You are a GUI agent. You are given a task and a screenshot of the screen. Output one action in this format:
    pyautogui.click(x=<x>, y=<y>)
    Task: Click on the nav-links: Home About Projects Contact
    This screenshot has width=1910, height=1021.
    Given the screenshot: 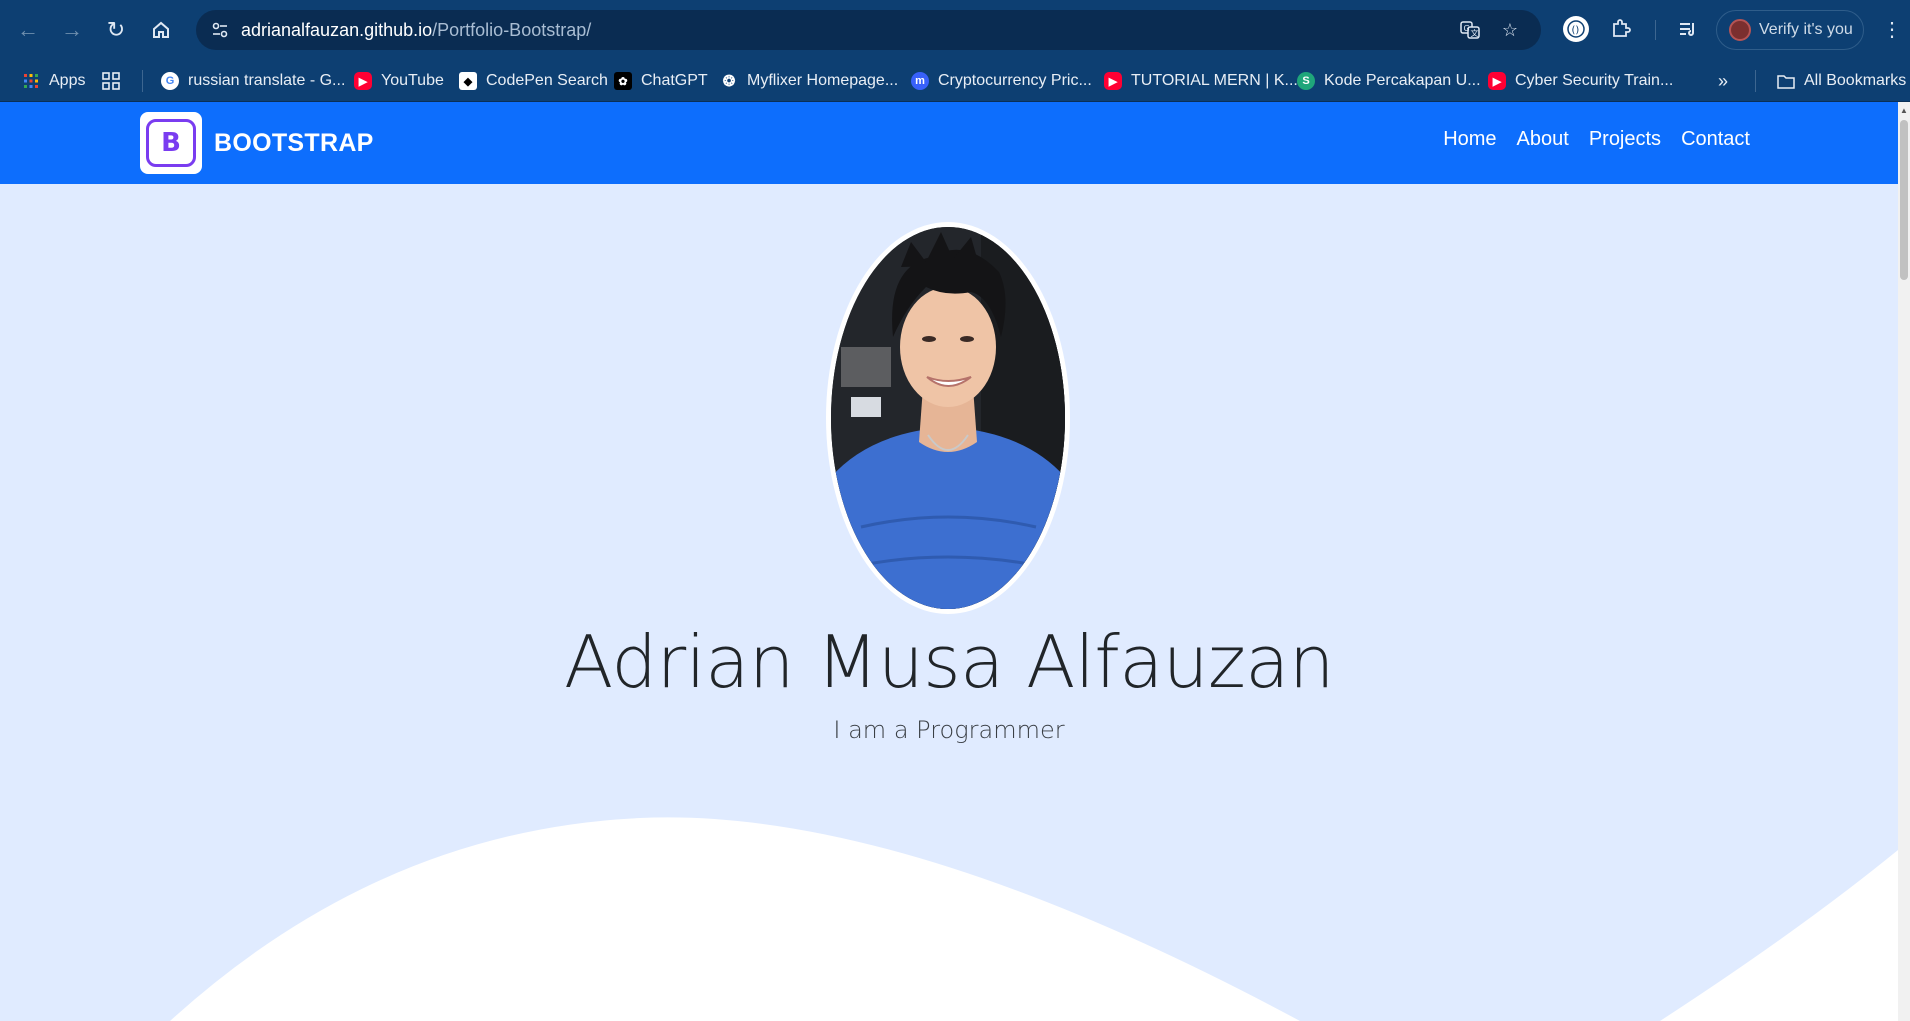 What is the action you would take?
    pyautogui.click(x=1596, y=139)
    